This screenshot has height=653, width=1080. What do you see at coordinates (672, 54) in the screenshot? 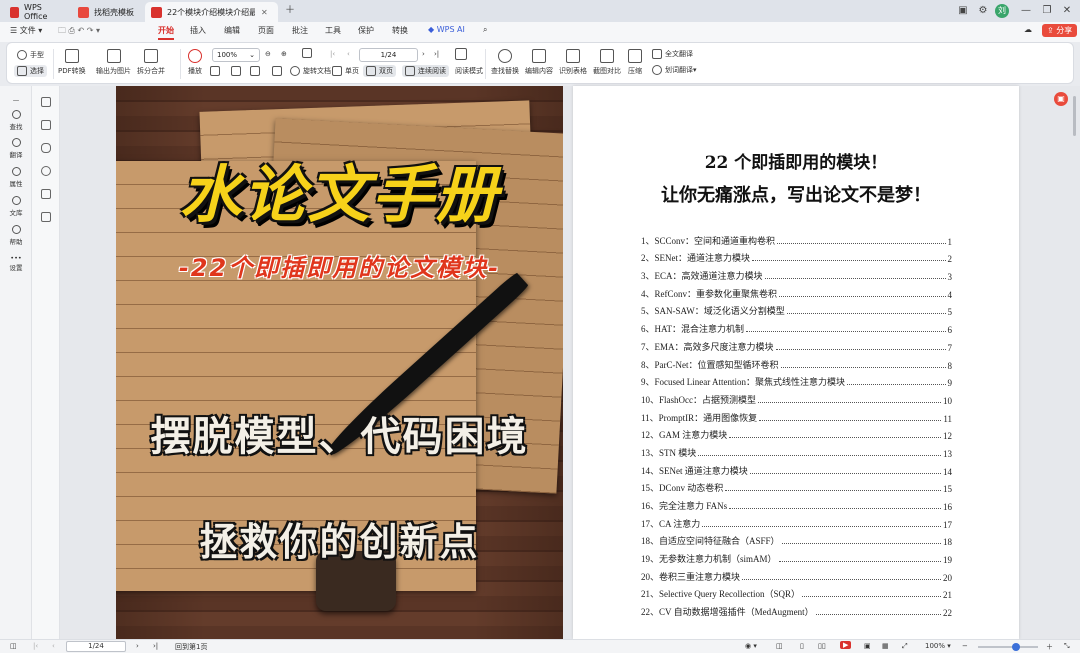
I see `full-translate-button: 全文翻译` at bounding box center [672, 54].